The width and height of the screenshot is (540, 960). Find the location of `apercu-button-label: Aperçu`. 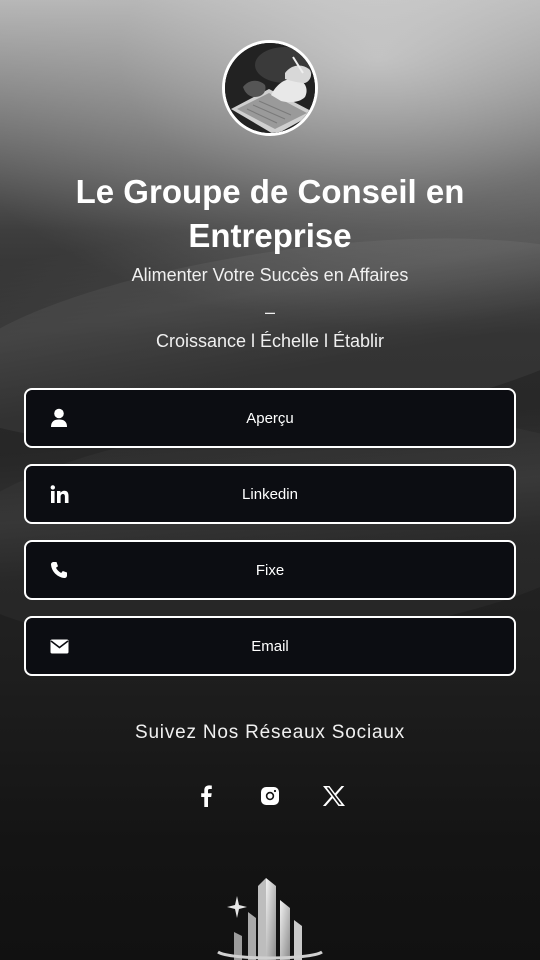

apercu-button-label: Aperçu is located at coordinates (270, 418).